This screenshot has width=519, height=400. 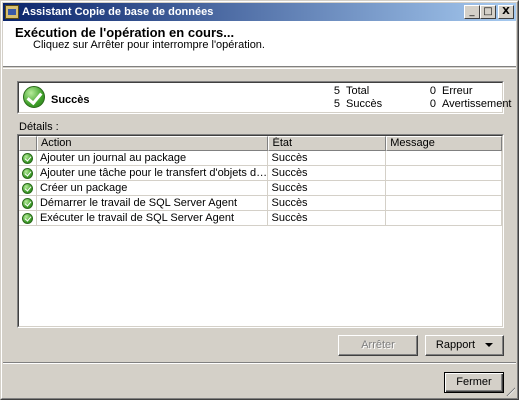 What do you see at coordinates (336, 91) in the screenshot?
I see `stat-total-count: 5` at bounding box center [336, 91].